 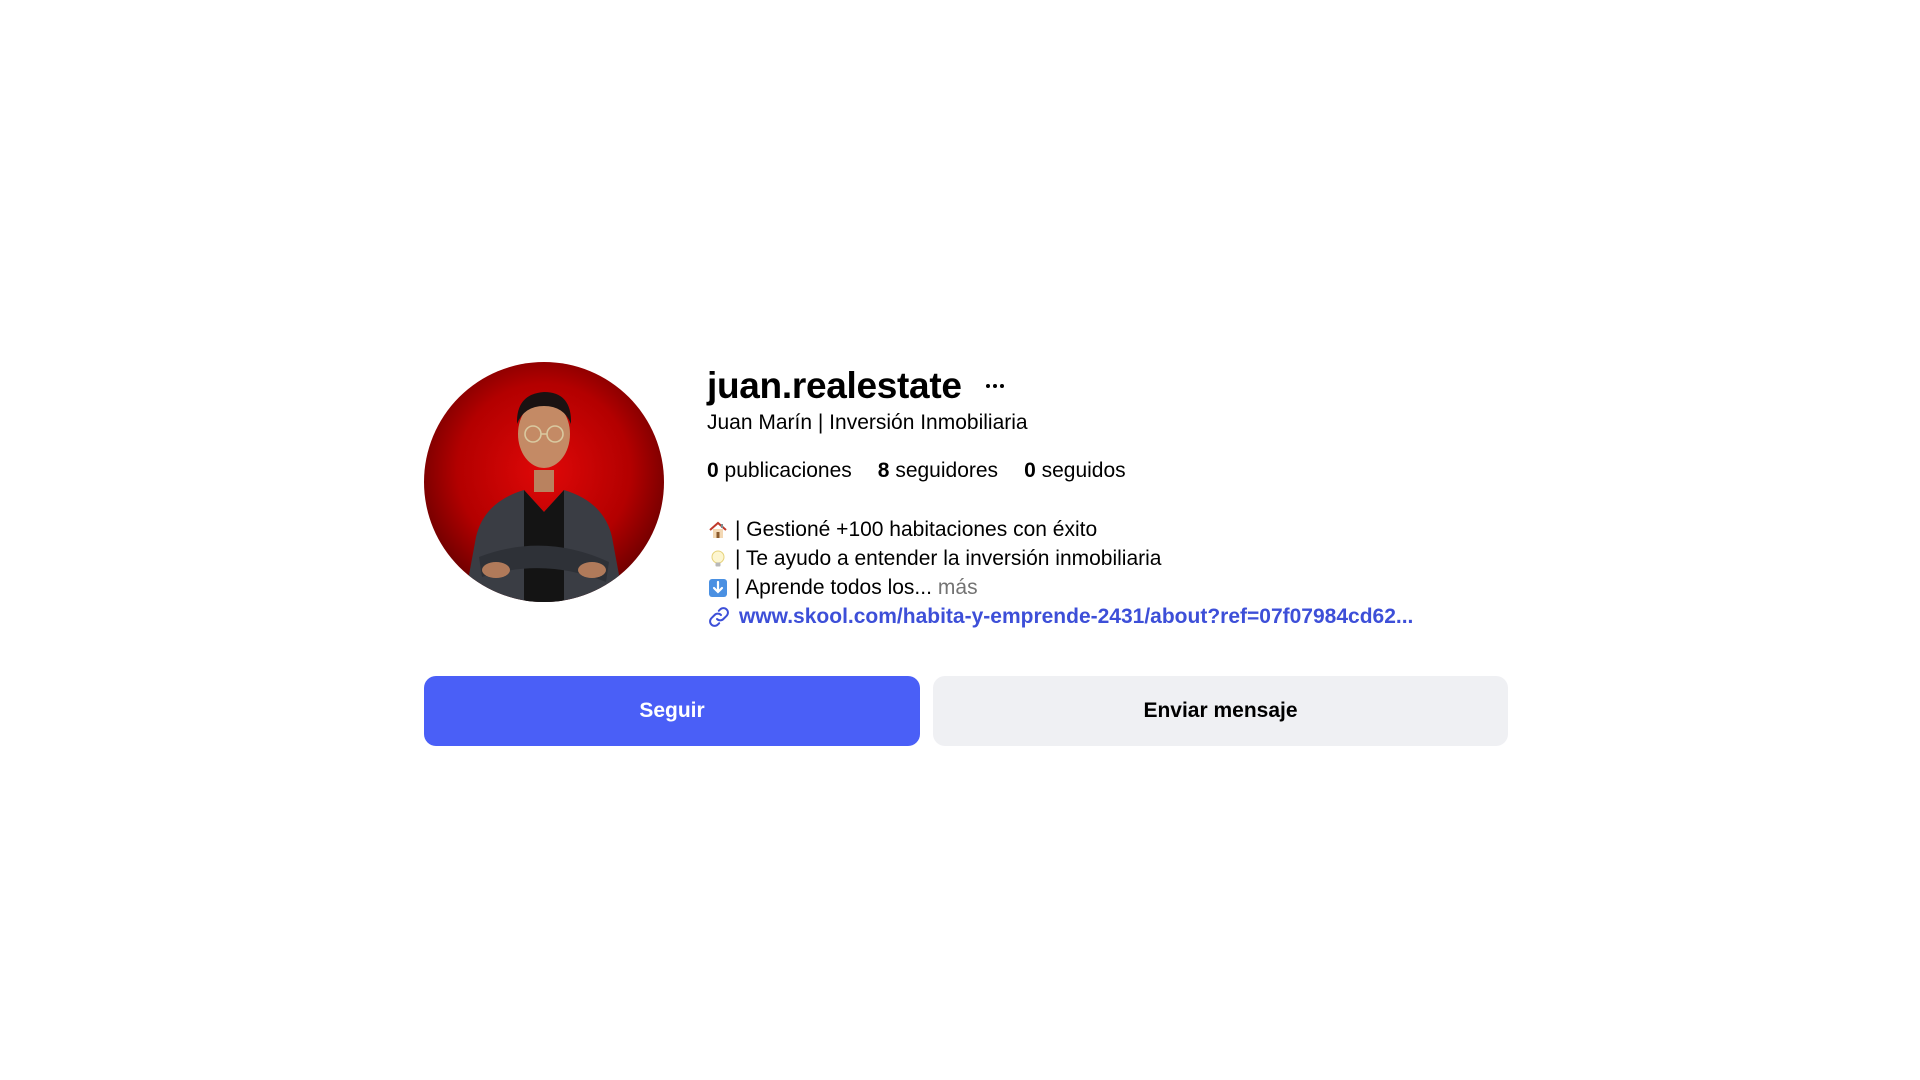 What do you see at coordinates (1030, 470) in the screenshot?
I see `following-count: 0` at bounding box center [1030, 470].